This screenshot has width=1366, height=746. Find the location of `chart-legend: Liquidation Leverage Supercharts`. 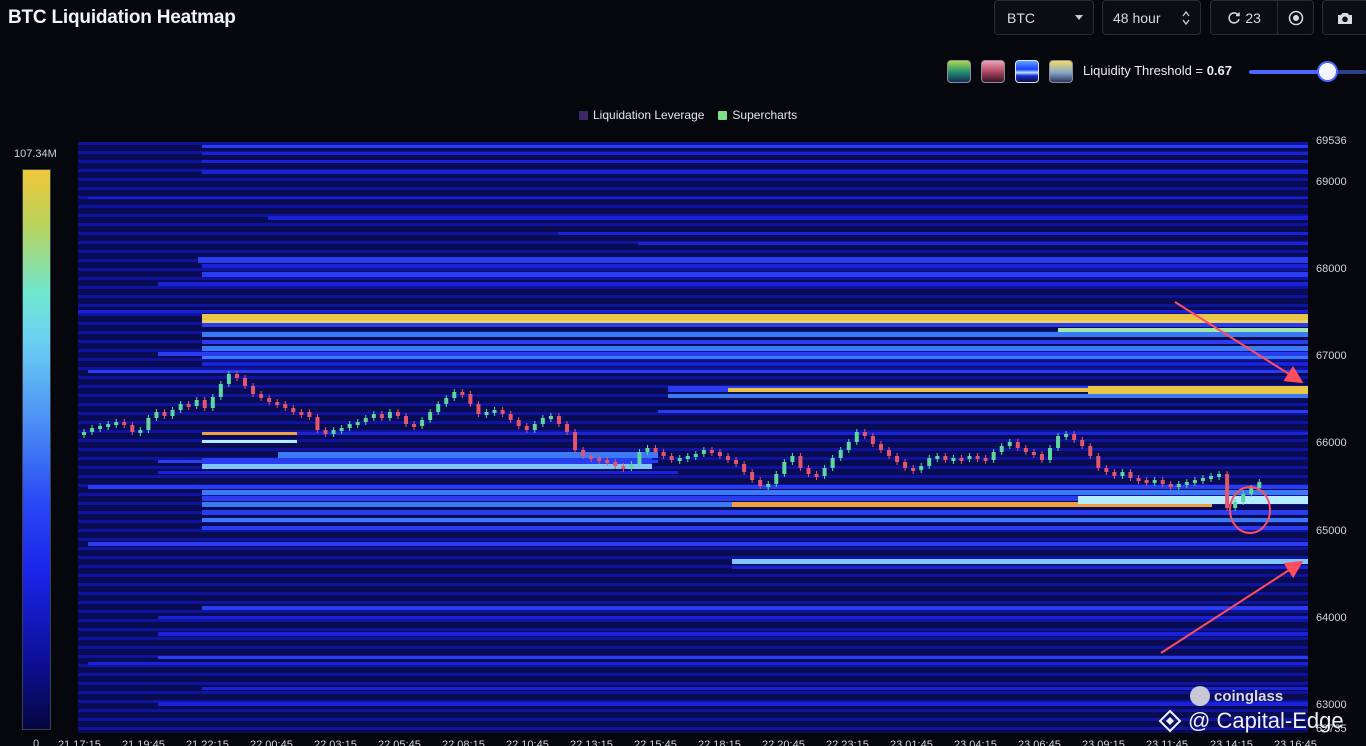

chart-legend: Liquidation Leverage Supercharts is located at coordinates (688, 115).